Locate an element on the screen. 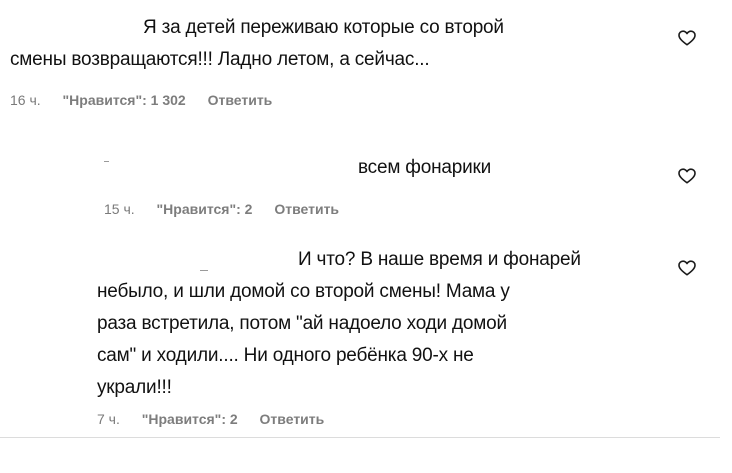 The image size is (732, 473). comment-1-line-1: Я за детей переживаю которые со второй is located at coordinates (323, 27).